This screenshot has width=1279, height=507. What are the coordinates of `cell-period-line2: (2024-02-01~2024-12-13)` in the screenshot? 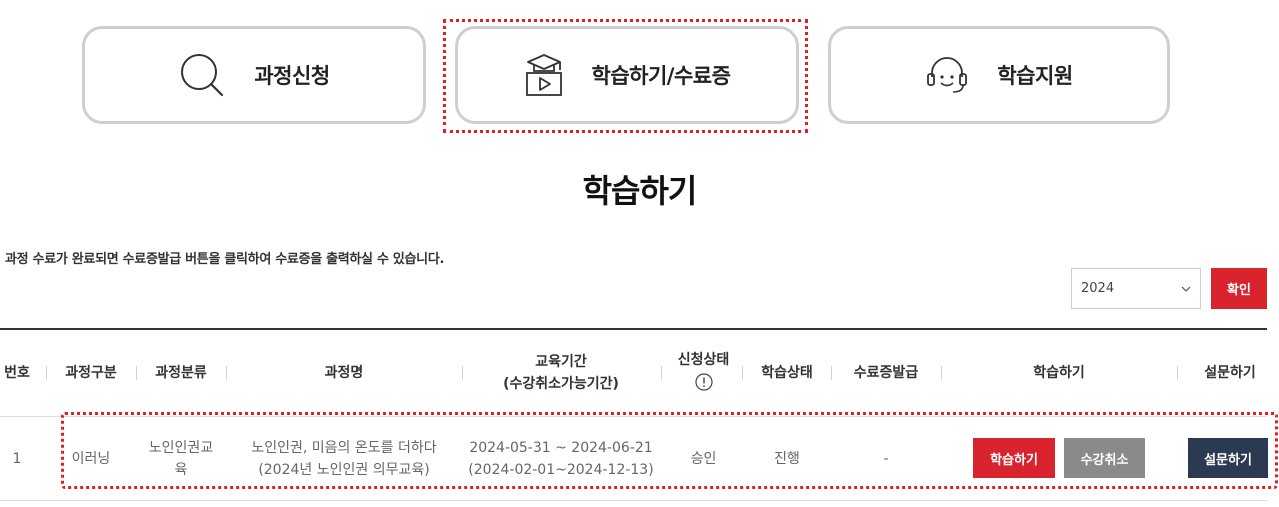 It's located at (561, 469).